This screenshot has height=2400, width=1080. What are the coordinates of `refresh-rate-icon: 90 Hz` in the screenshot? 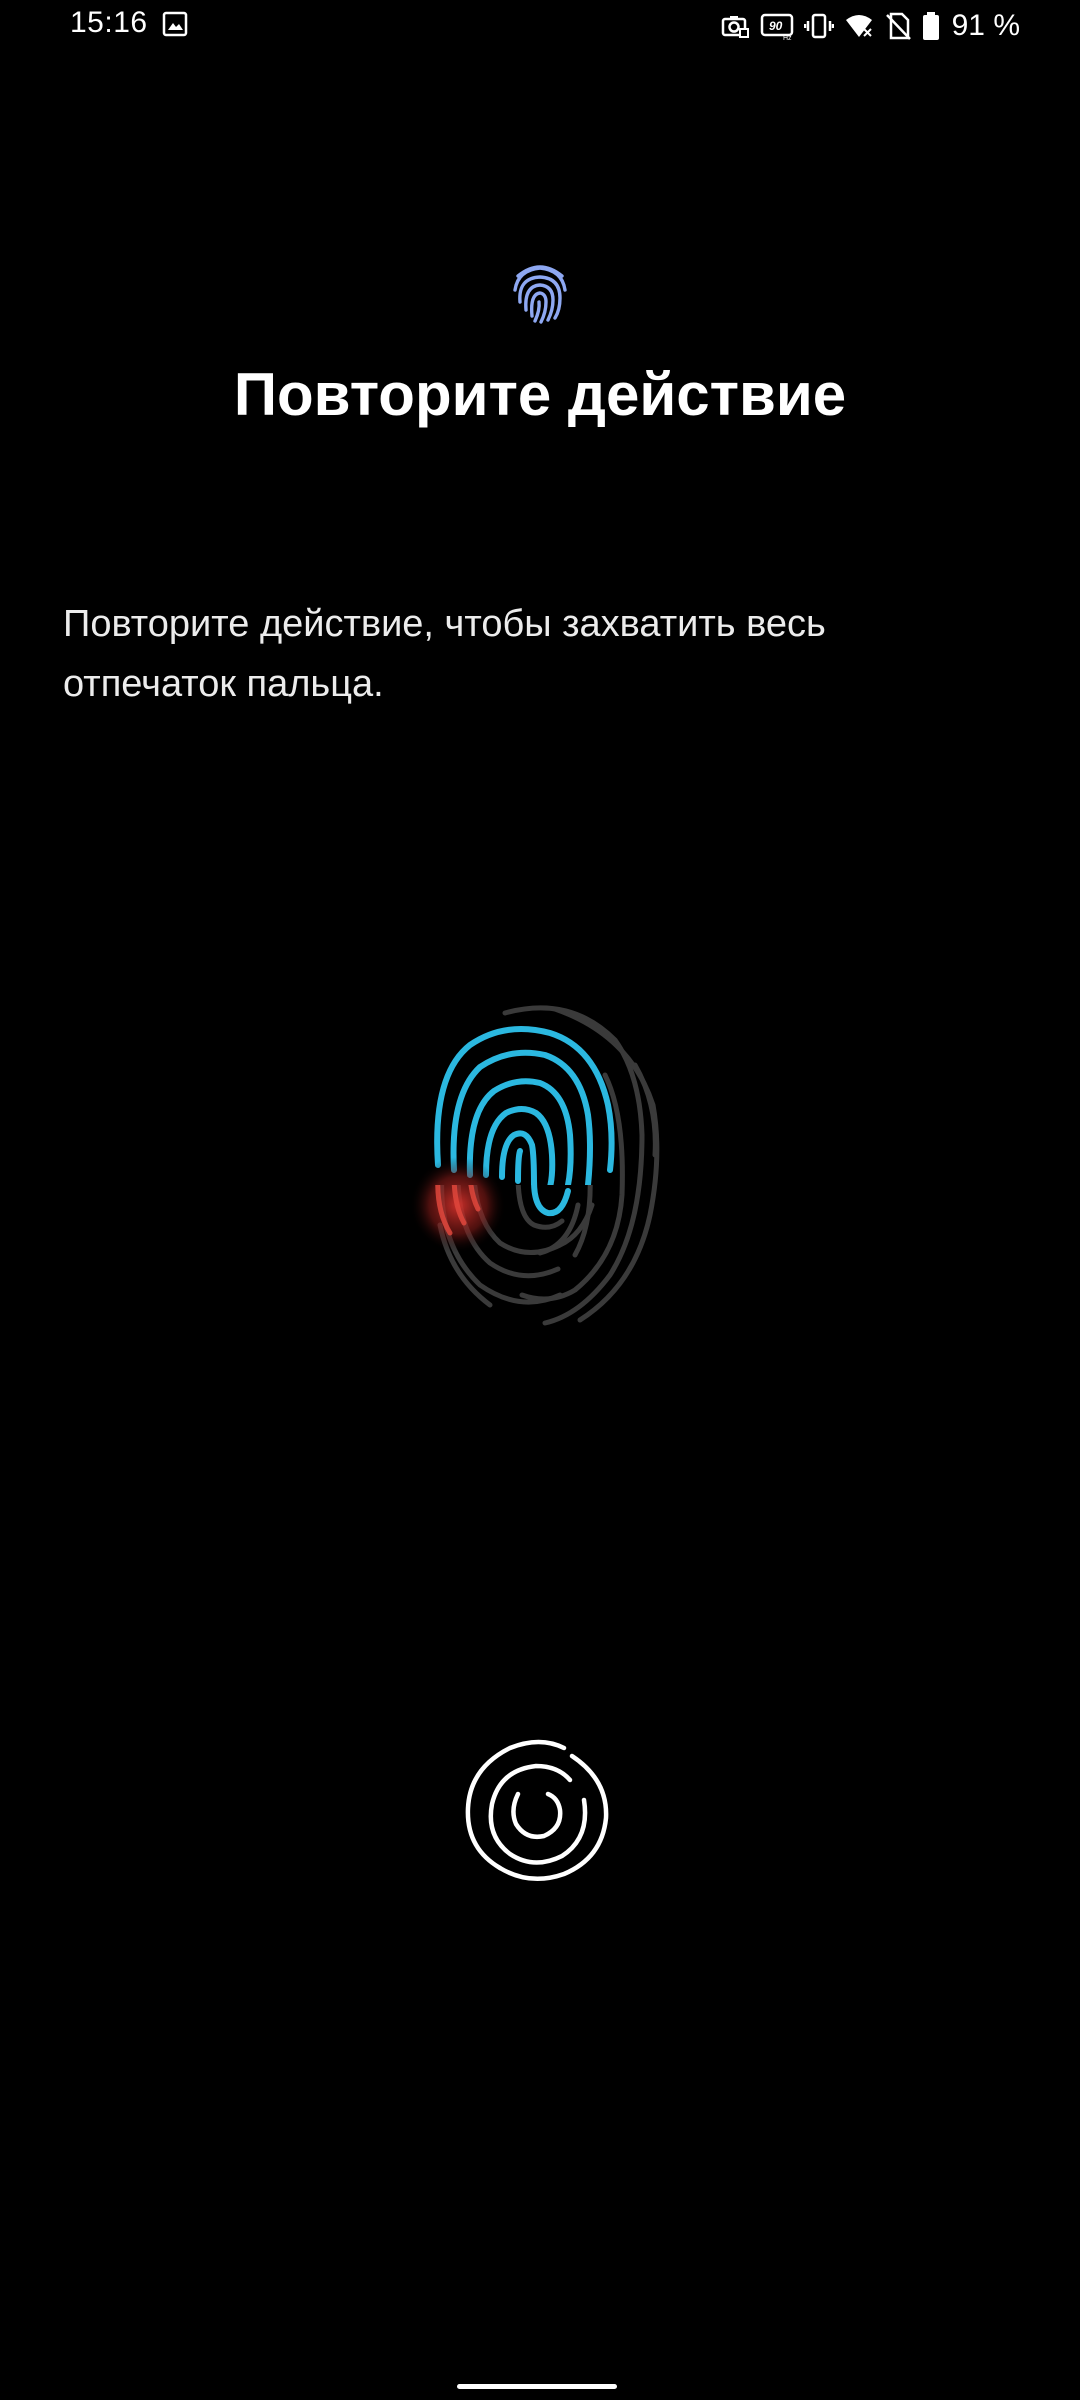 It's located at (776, 27).